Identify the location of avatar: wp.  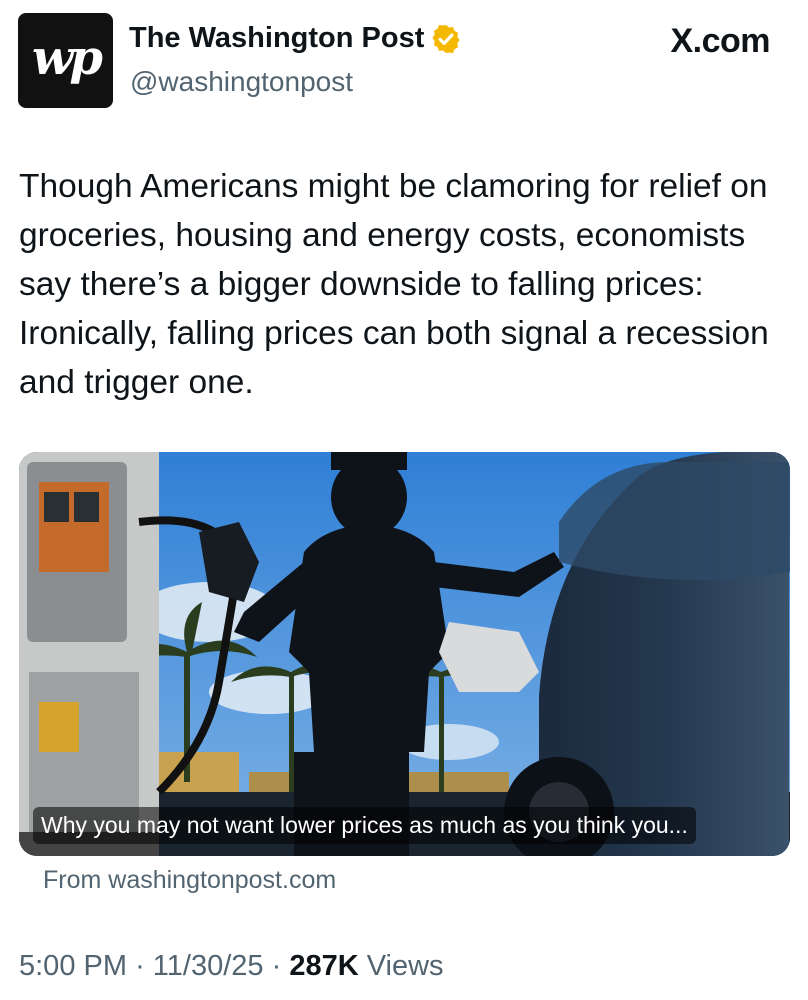
(65, 60).